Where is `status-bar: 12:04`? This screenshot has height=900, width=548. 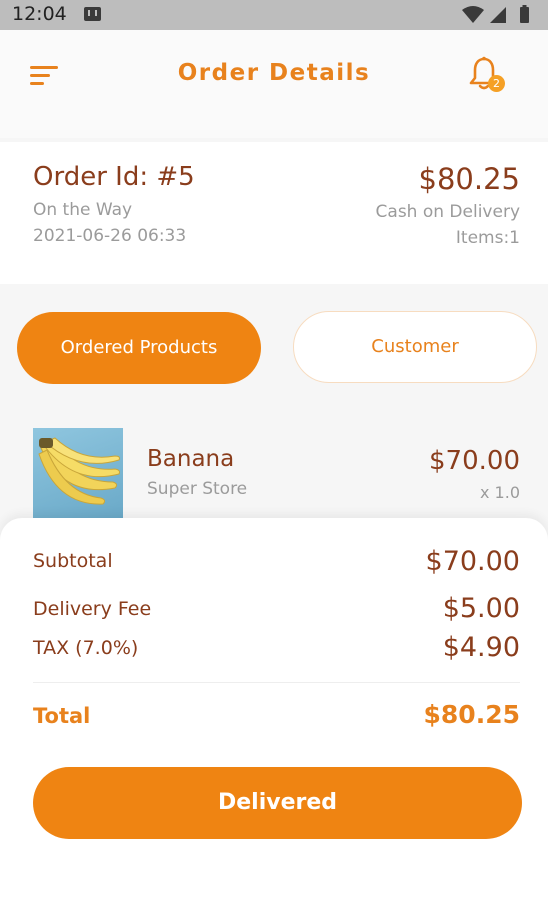
status-bar: 12:04 is located at coordinates (274, 15).